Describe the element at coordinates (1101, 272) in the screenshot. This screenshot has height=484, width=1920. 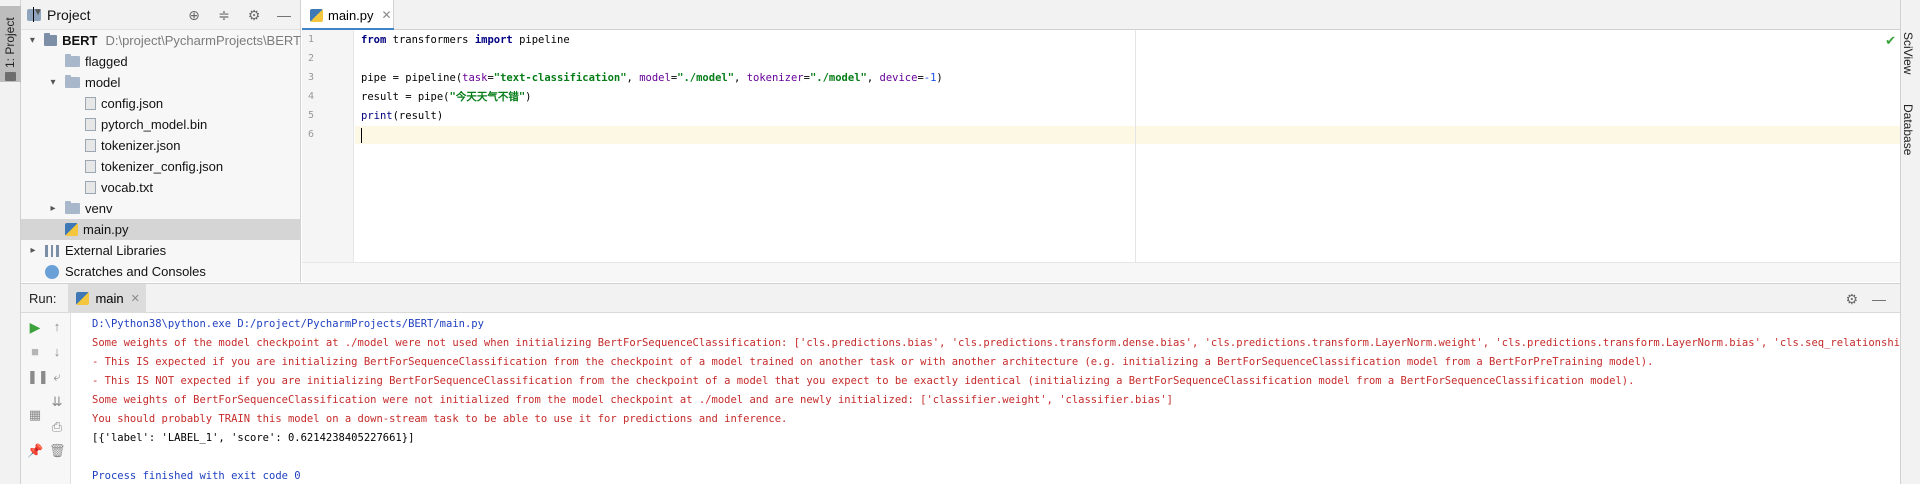
I see `editor-bottom-area` at that location.